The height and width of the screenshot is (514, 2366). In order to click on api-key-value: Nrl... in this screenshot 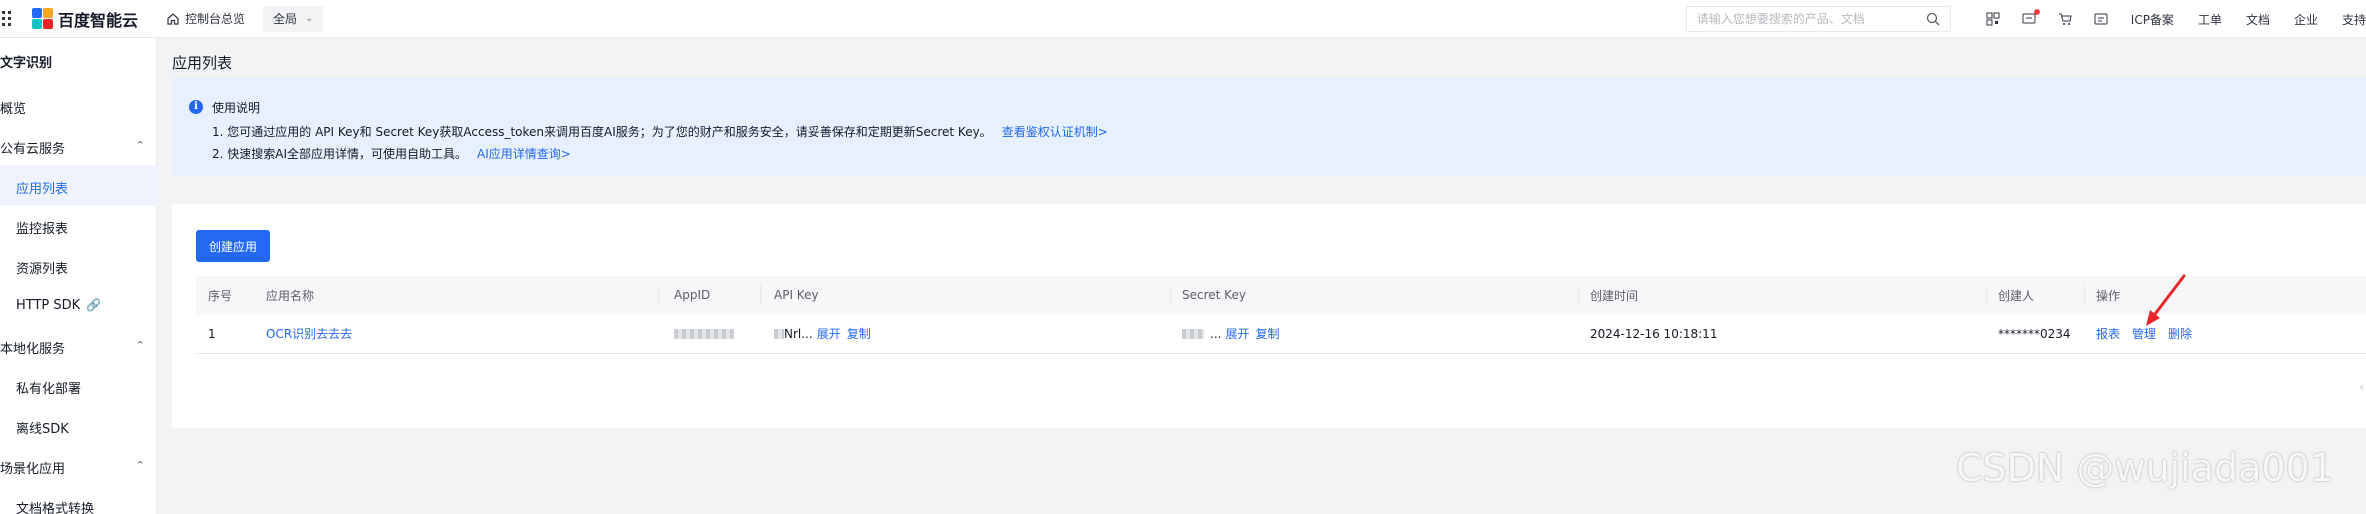, I will do `click(798, 333)`.